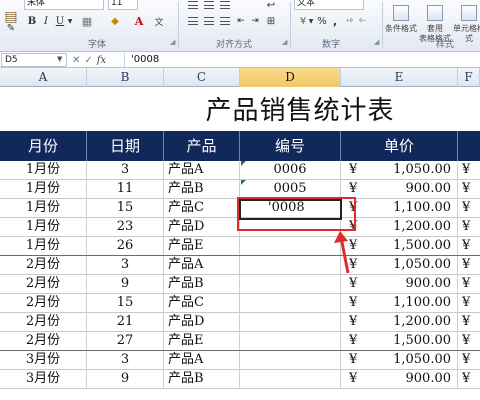  What do you see at coordinates (349, 21) in the screenshot?
I see `increase-decimal-icon: ⁺⁰` at bounding box center [349, 21].